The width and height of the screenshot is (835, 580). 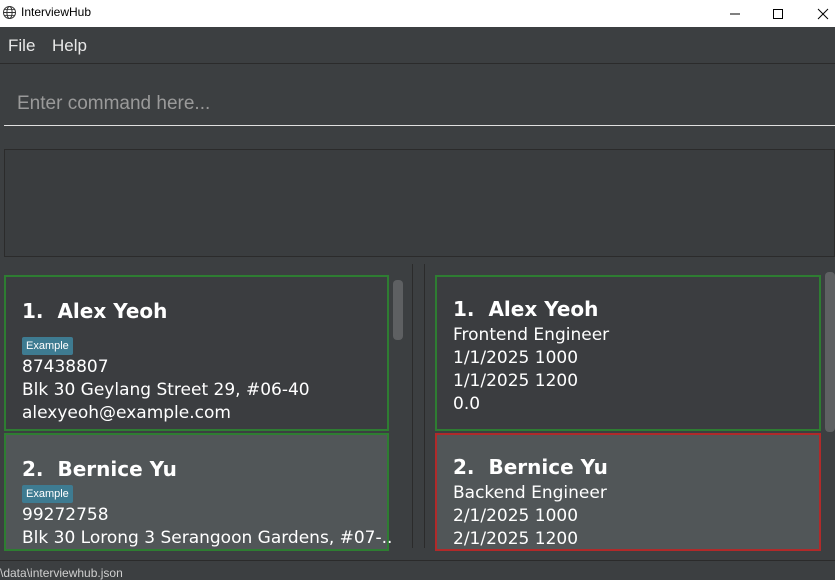 What do you see at coordinates (467, 404) in the screenshot?
I see `interview-score: 0.0` at bounding box center [467, 404].